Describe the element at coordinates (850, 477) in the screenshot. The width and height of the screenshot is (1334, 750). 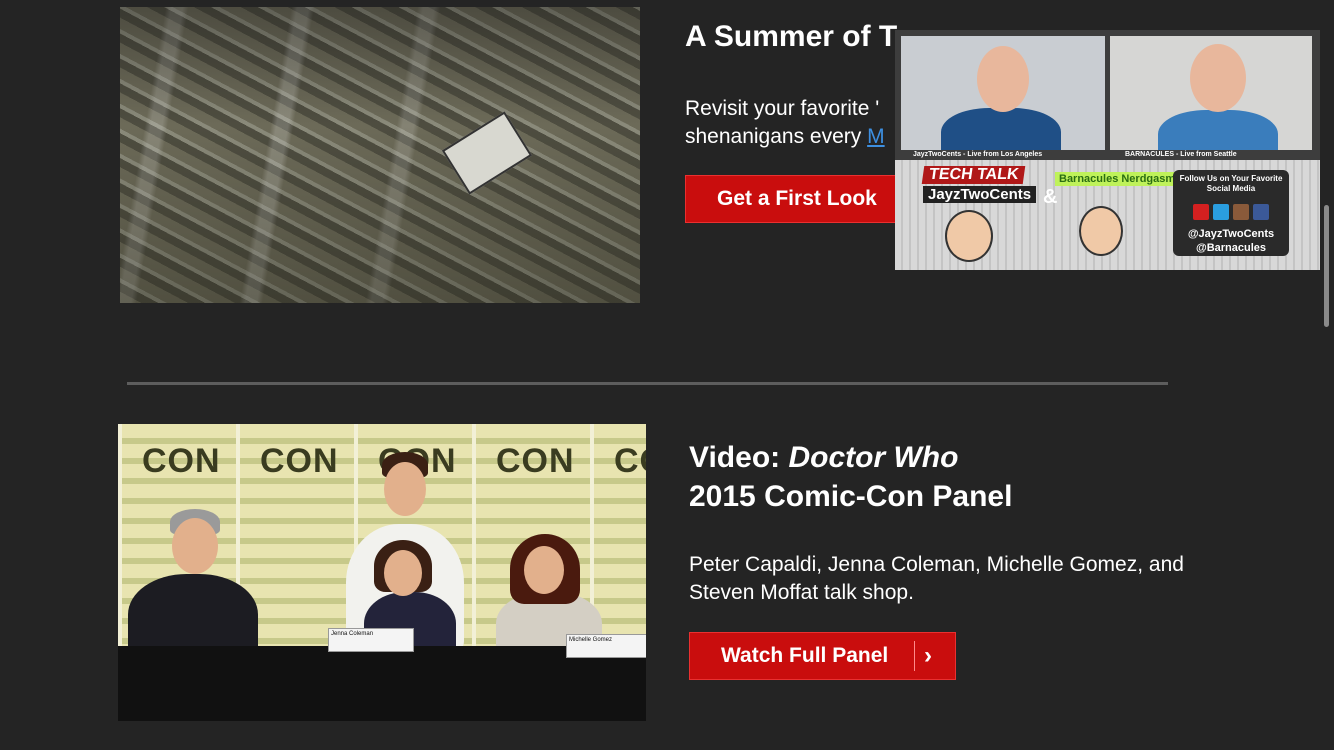
I see `section2-title: Video: Doctor Who 2015 Comic-Con Panel` at that location.